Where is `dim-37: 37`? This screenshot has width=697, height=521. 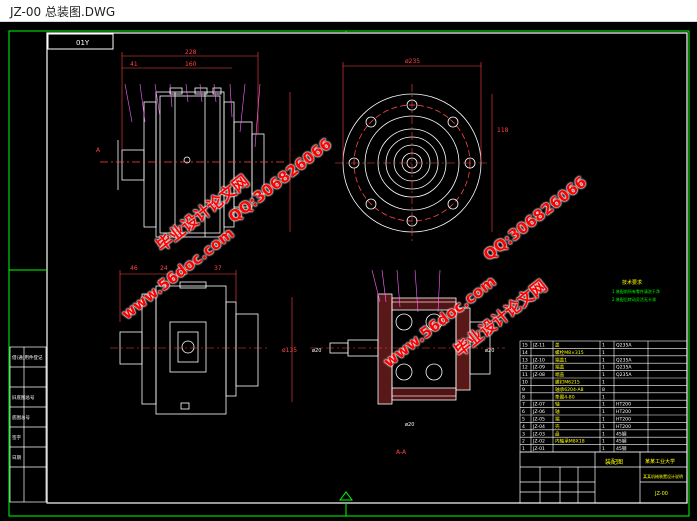
dim-37: 37 is located at coordinates (218, 268).